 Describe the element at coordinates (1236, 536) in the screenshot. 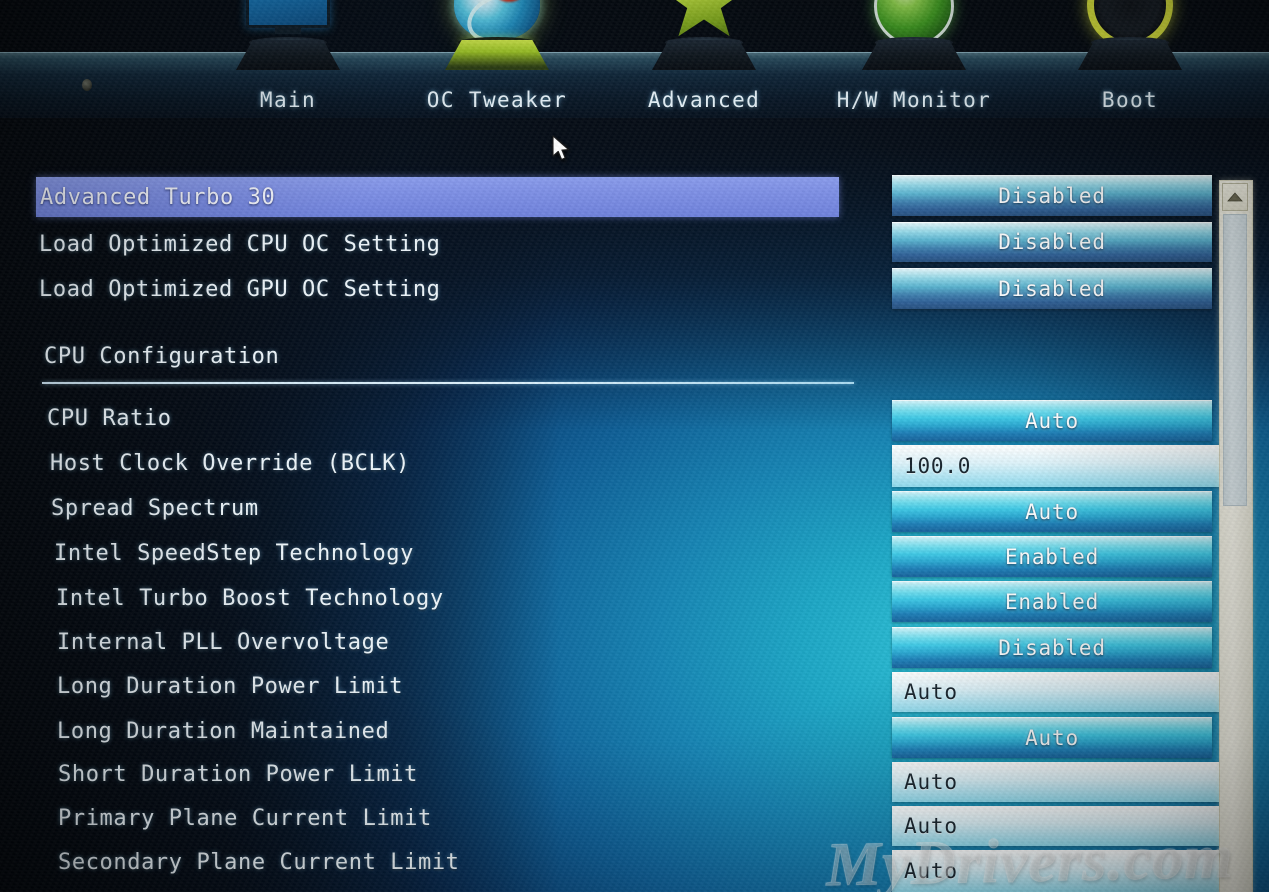

I see `vertical-scrollbar` at that location.